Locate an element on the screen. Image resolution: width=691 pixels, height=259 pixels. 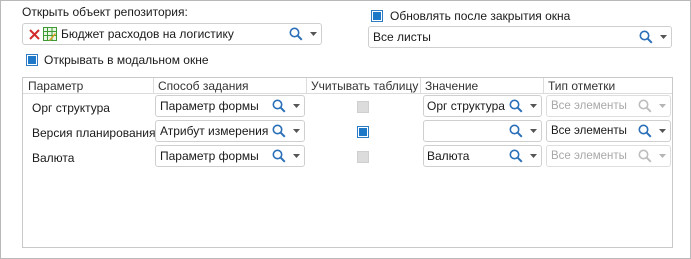
column-header-method: Способ задания is located at coordinates (203, 86).